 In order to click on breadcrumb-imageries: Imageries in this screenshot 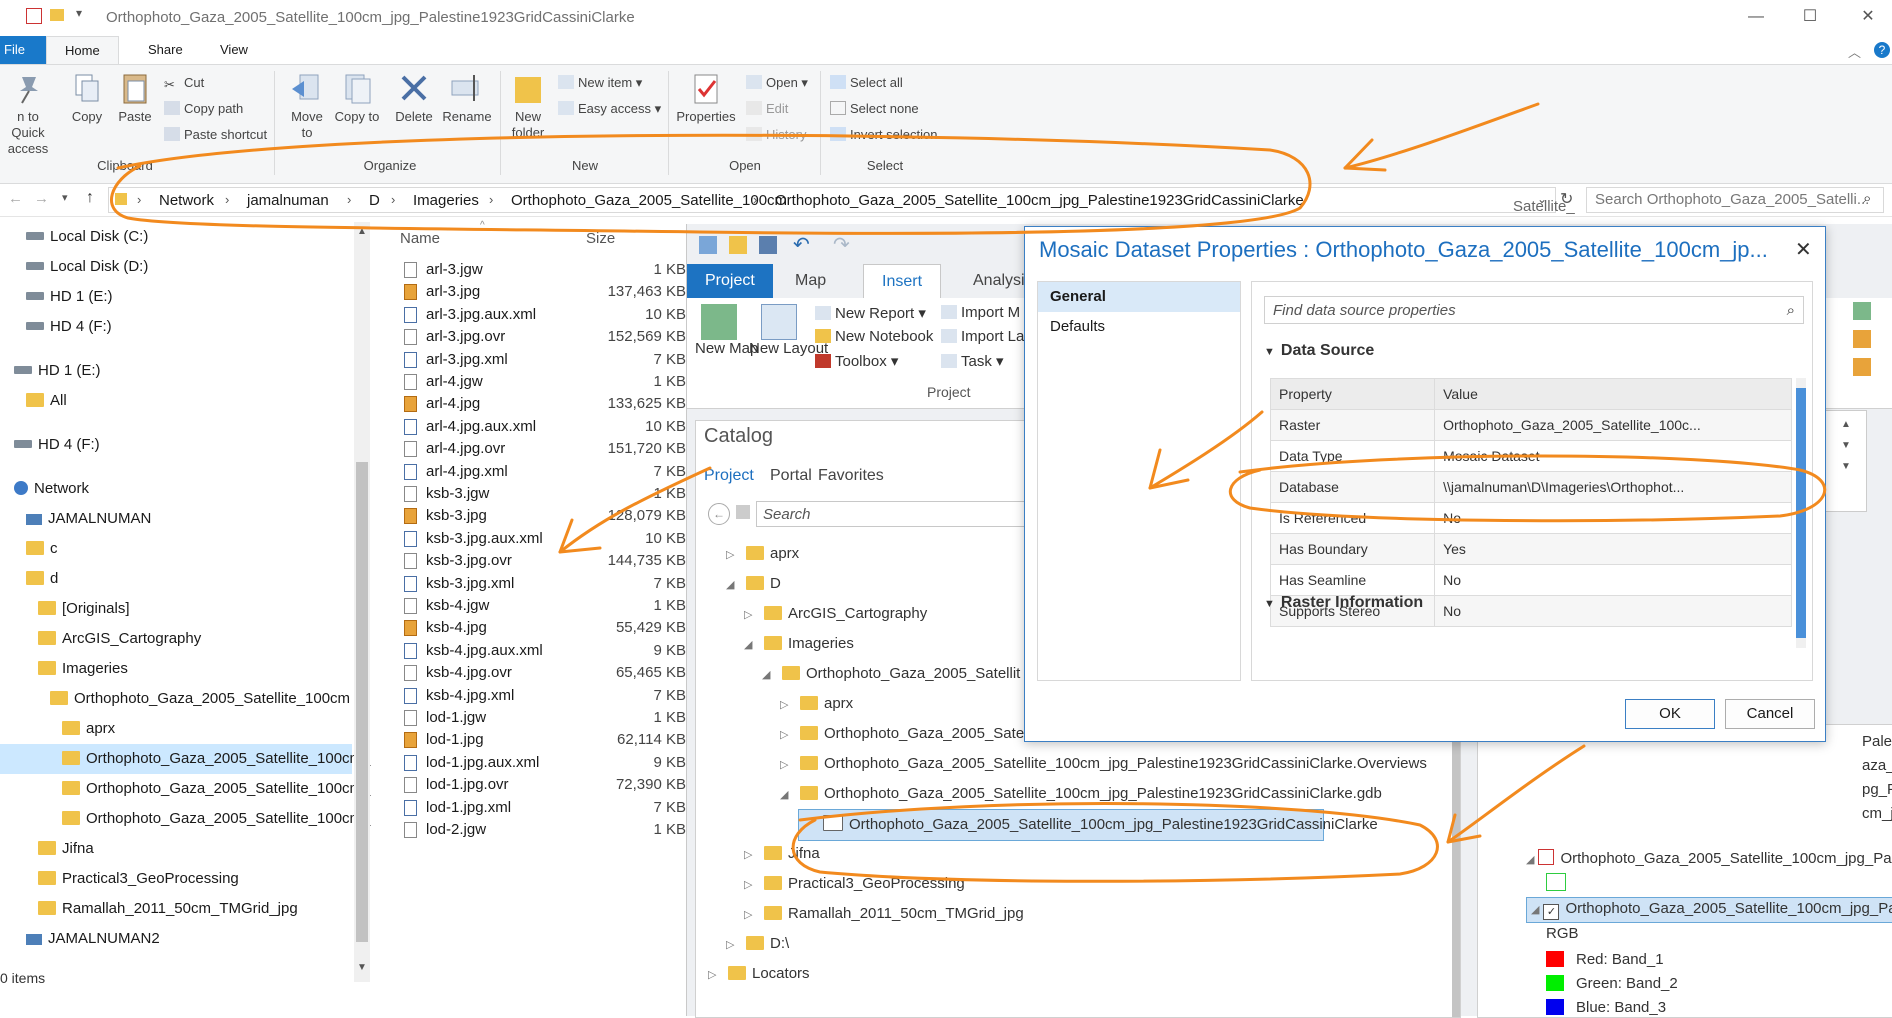, I will do `click(446, 200)`.